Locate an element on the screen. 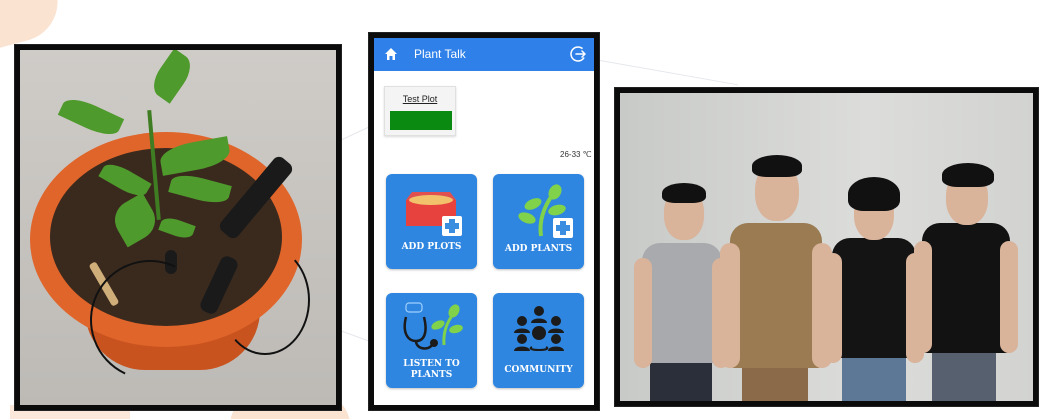  sensor-cable is located at coordinates (265, 300).